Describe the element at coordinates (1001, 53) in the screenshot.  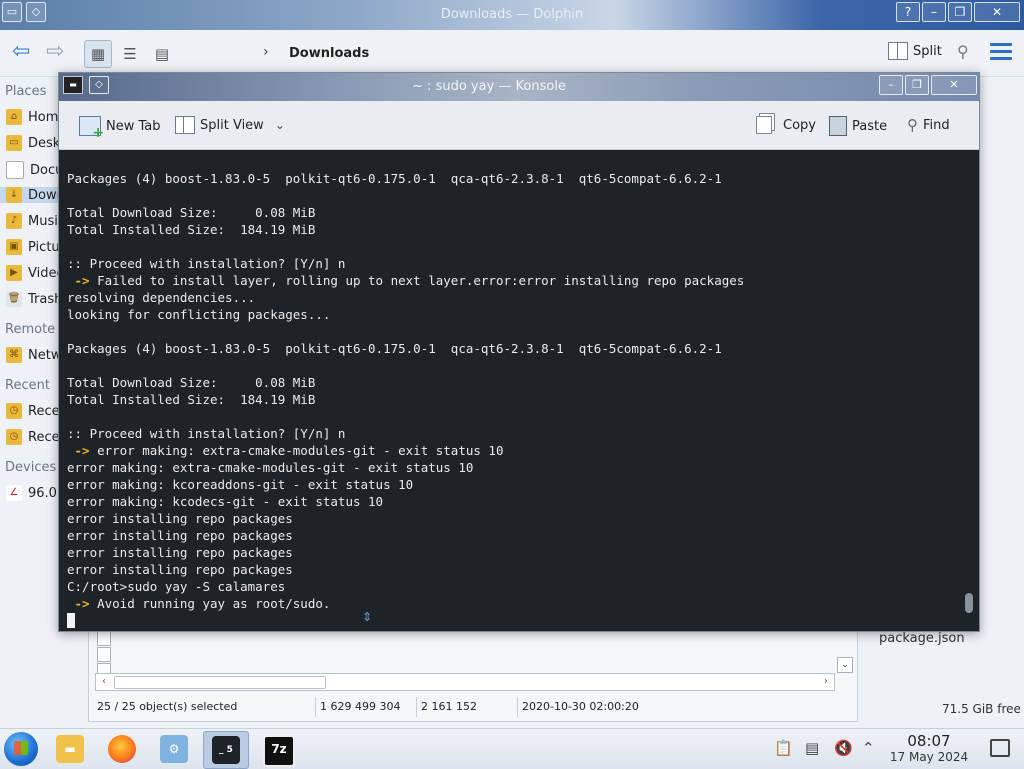
I see `hamburger-menu-icon` at that location.